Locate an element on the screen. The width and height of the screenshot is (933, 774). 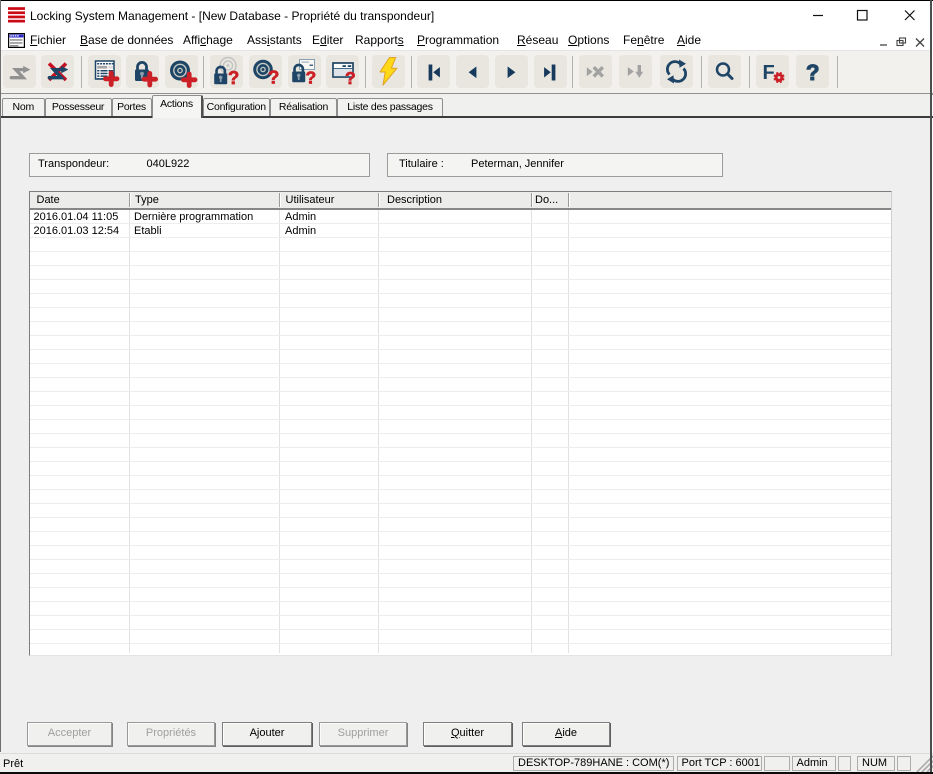
svg-text: F is located at coordinates (769, 73).